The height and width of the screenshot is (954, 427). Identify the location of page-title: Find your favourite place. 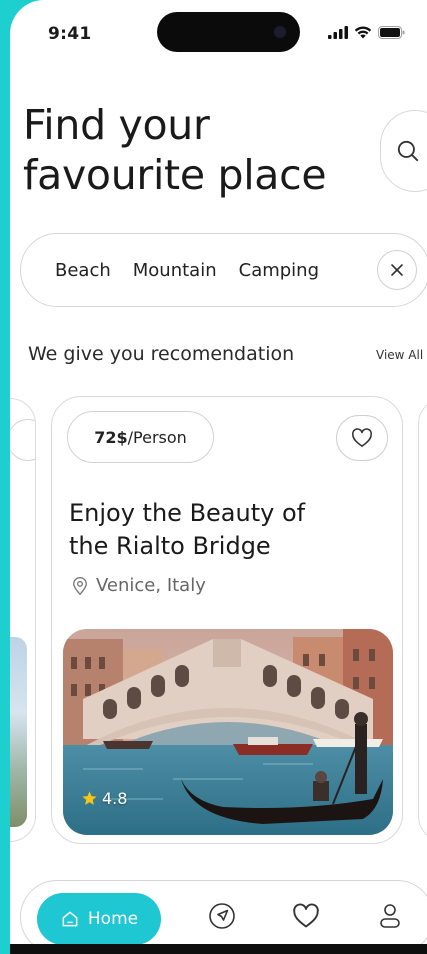
(175, 150).